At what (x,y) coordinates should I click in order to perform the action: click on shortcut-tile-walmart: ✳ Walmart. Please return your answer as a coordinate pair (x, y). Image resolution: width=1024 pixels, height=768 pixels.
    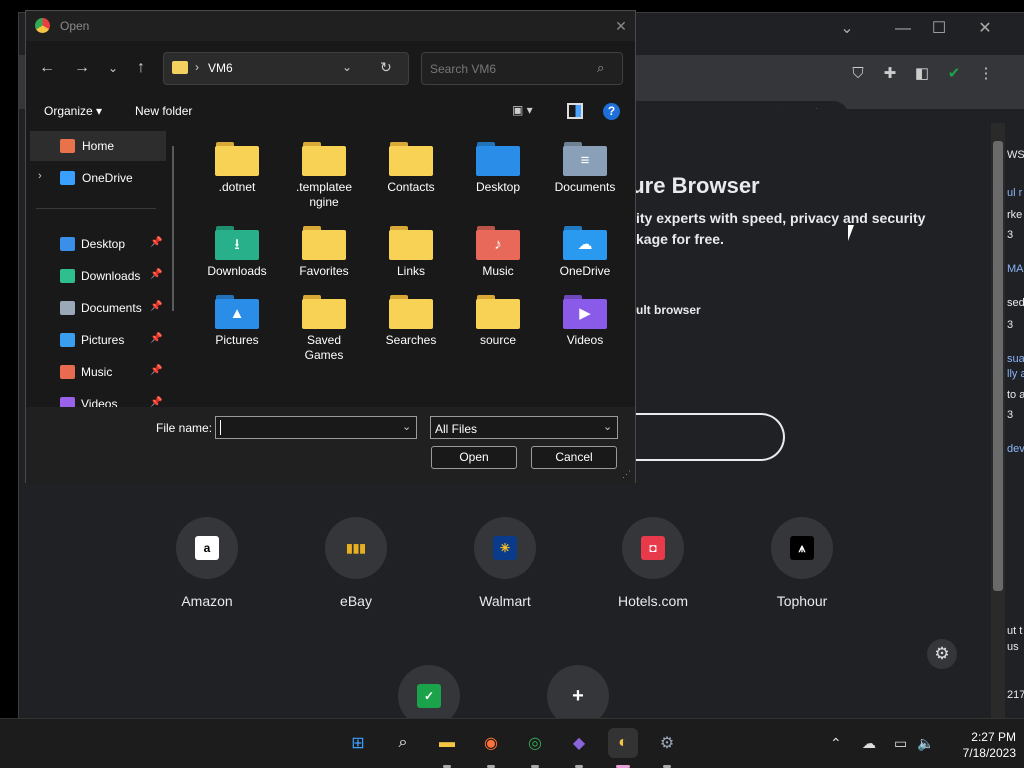
    Looking at the image, I should click on (505, 563).